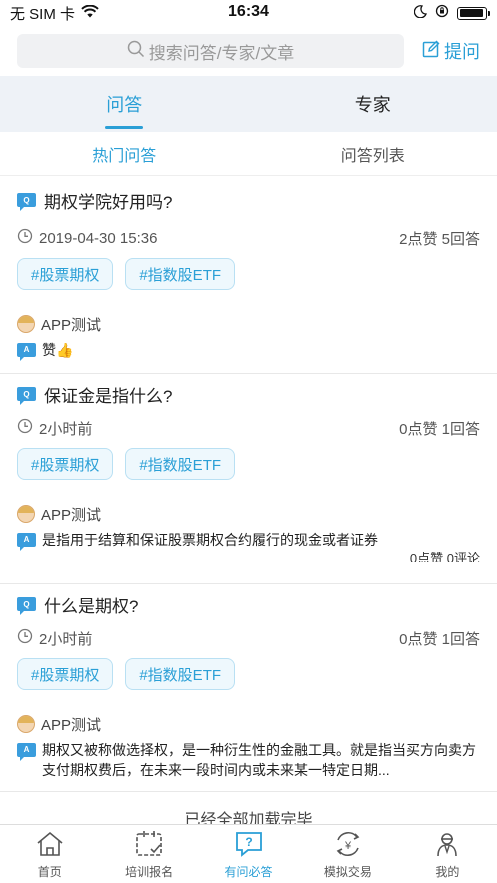  What do you see at coordinates (248, 200) in the screenshot?
I see `question-title-row: Q 期权学院好用吗?` at bounding box center [248, 200].